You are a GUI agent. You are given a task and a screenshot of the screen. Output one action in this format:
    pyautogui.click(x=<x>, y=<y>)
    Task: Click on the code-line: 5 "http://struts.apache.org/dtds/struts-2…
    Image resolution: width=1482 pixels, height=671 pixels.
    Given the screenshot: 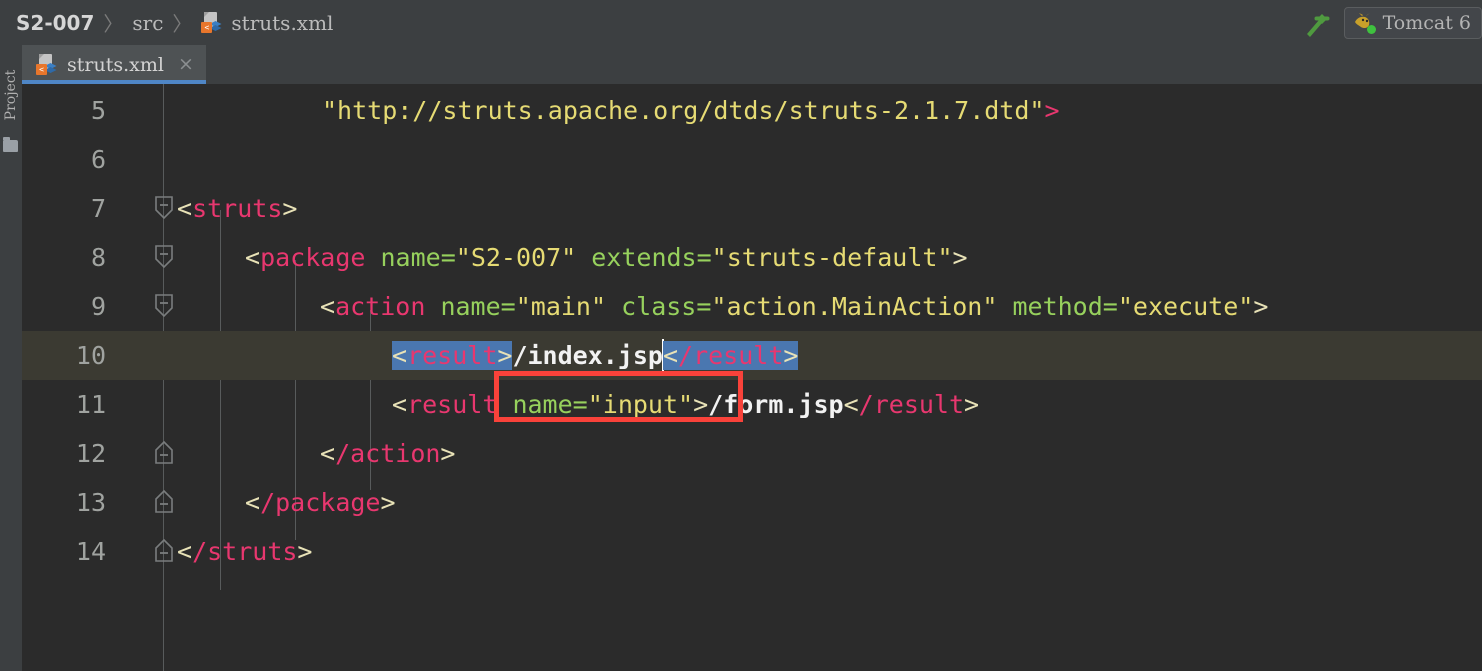 What is the action you would take?
    pyautogui.click(x=752, y=110)
    